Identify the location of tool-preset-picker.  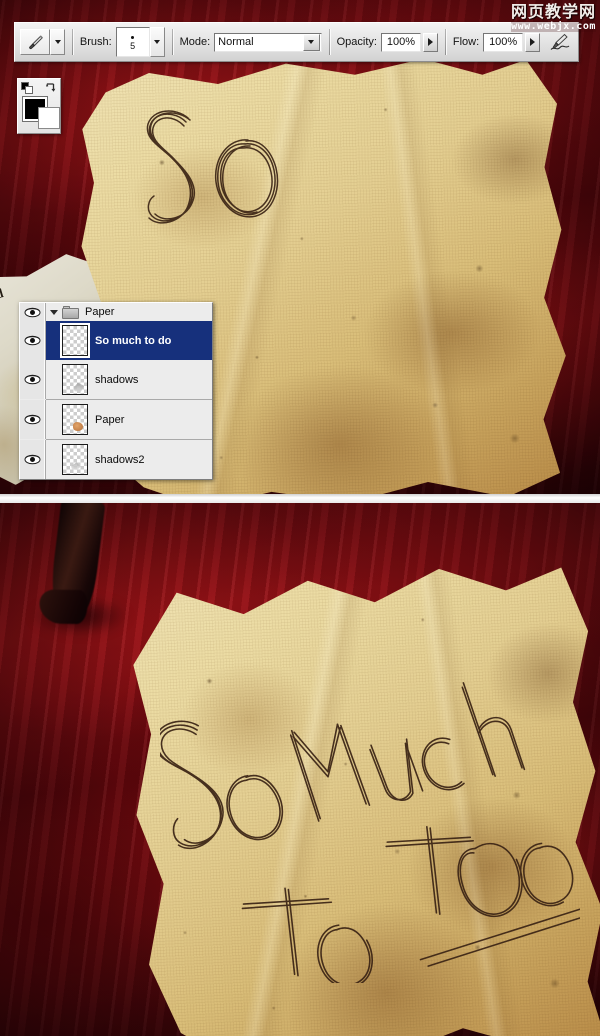
(42, 42).